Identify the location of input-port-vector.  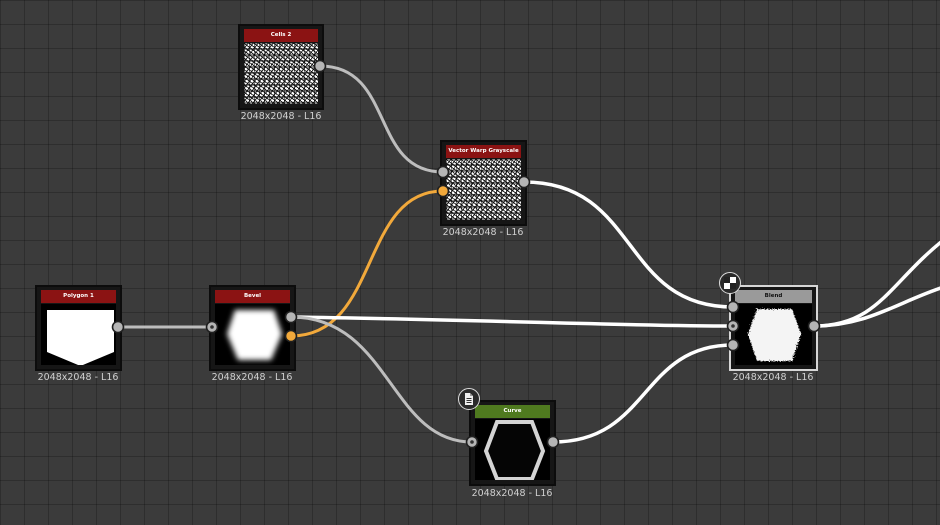
(443, 191).